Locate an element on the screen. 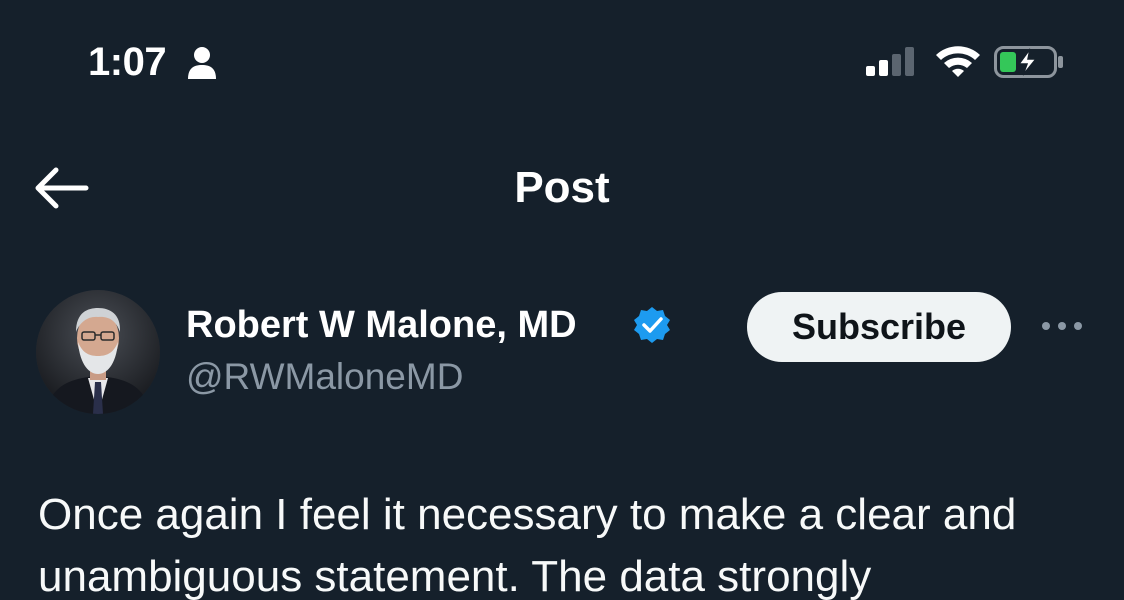  verified-badge-icon is located at coordinates (652, 327).